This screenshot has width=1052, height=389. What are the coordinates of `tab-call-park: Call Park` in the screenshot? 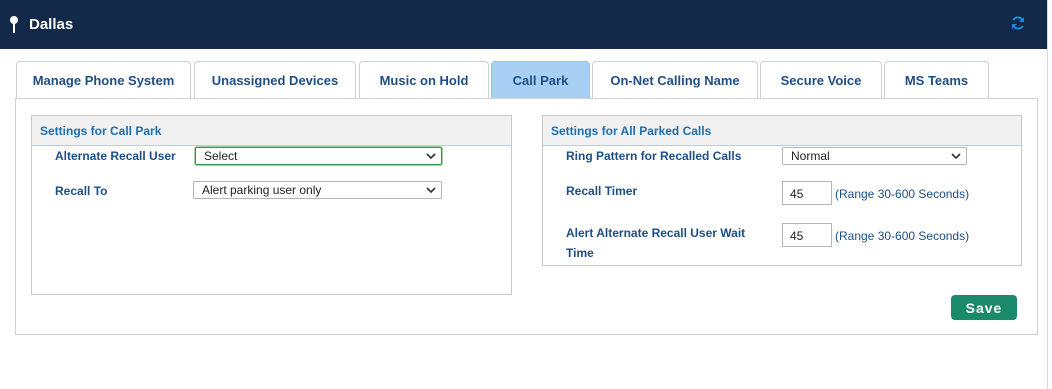 It's located at (540, 80).